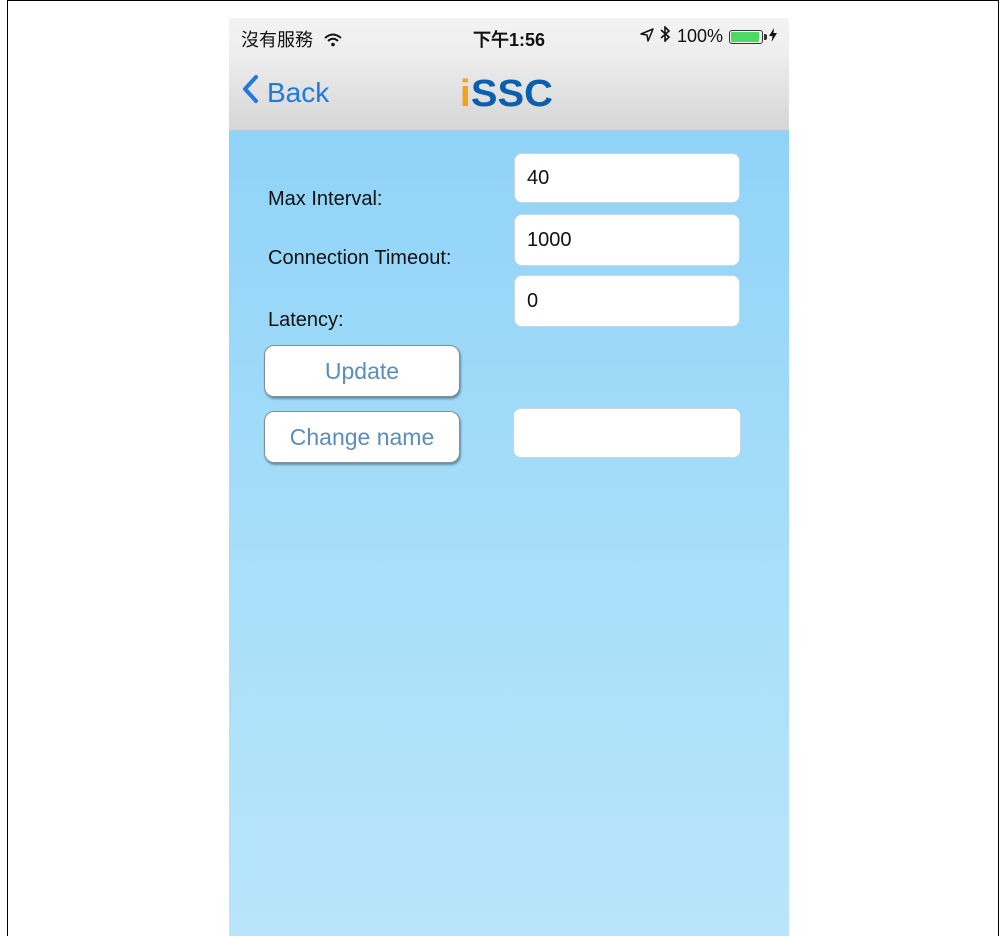 The width and height of the screenshot is (1005, 936). Describe the element at coordinates (533, 300) in the screenshot. I see `latency-value: 0` at that location.